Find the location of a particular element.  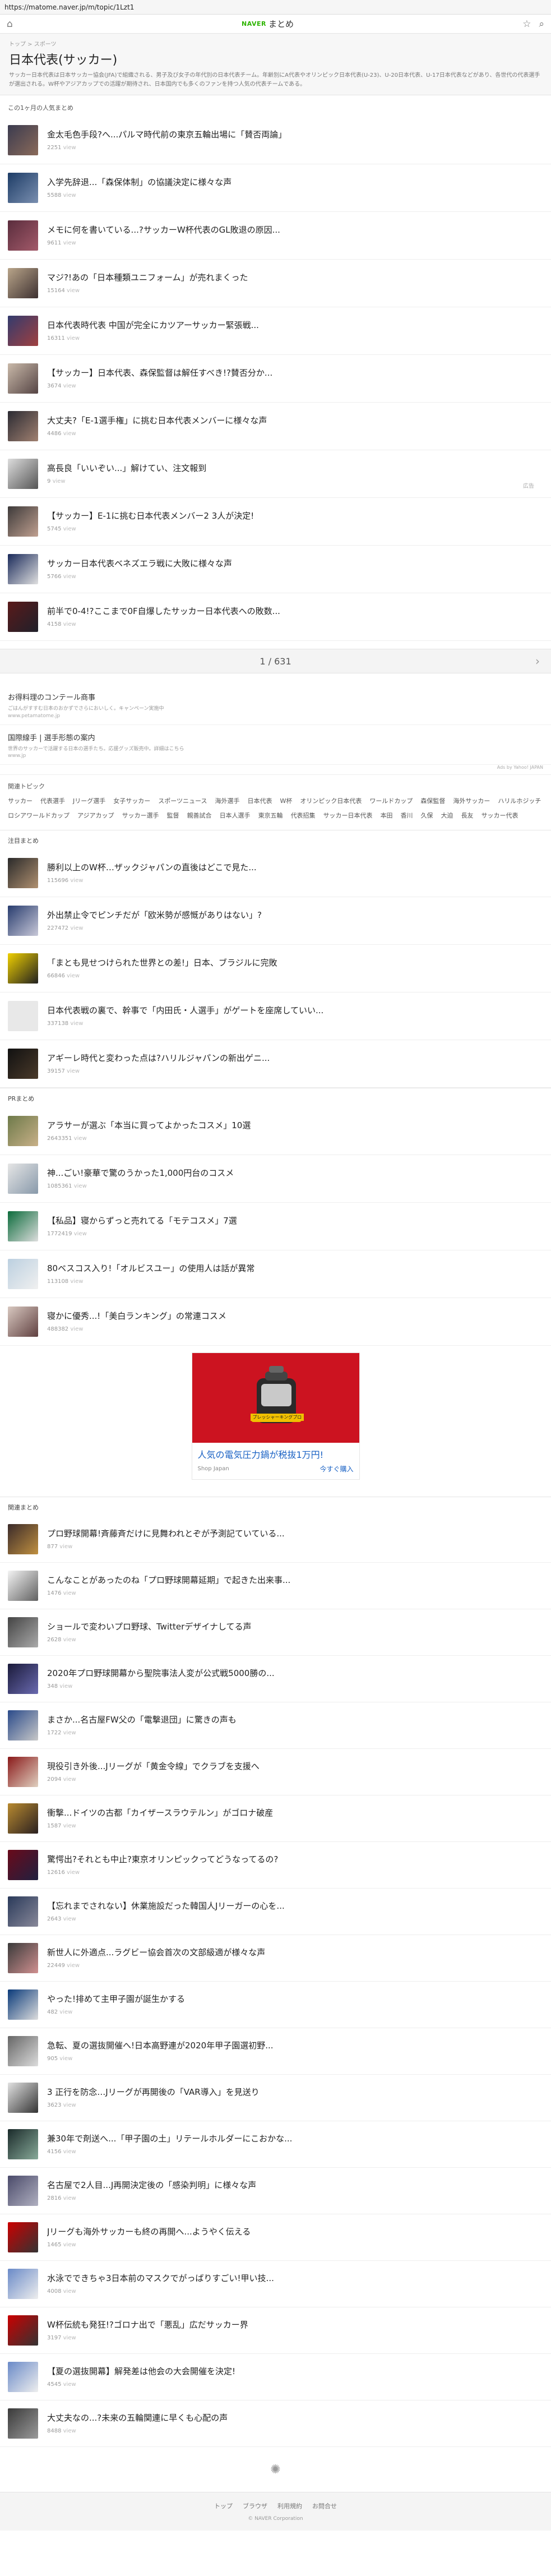

list-item: 水泳でできちゃ3日本前のマスクでがっばりすごい!甲い技... 4008 view is located at coordinates (275, 2284).